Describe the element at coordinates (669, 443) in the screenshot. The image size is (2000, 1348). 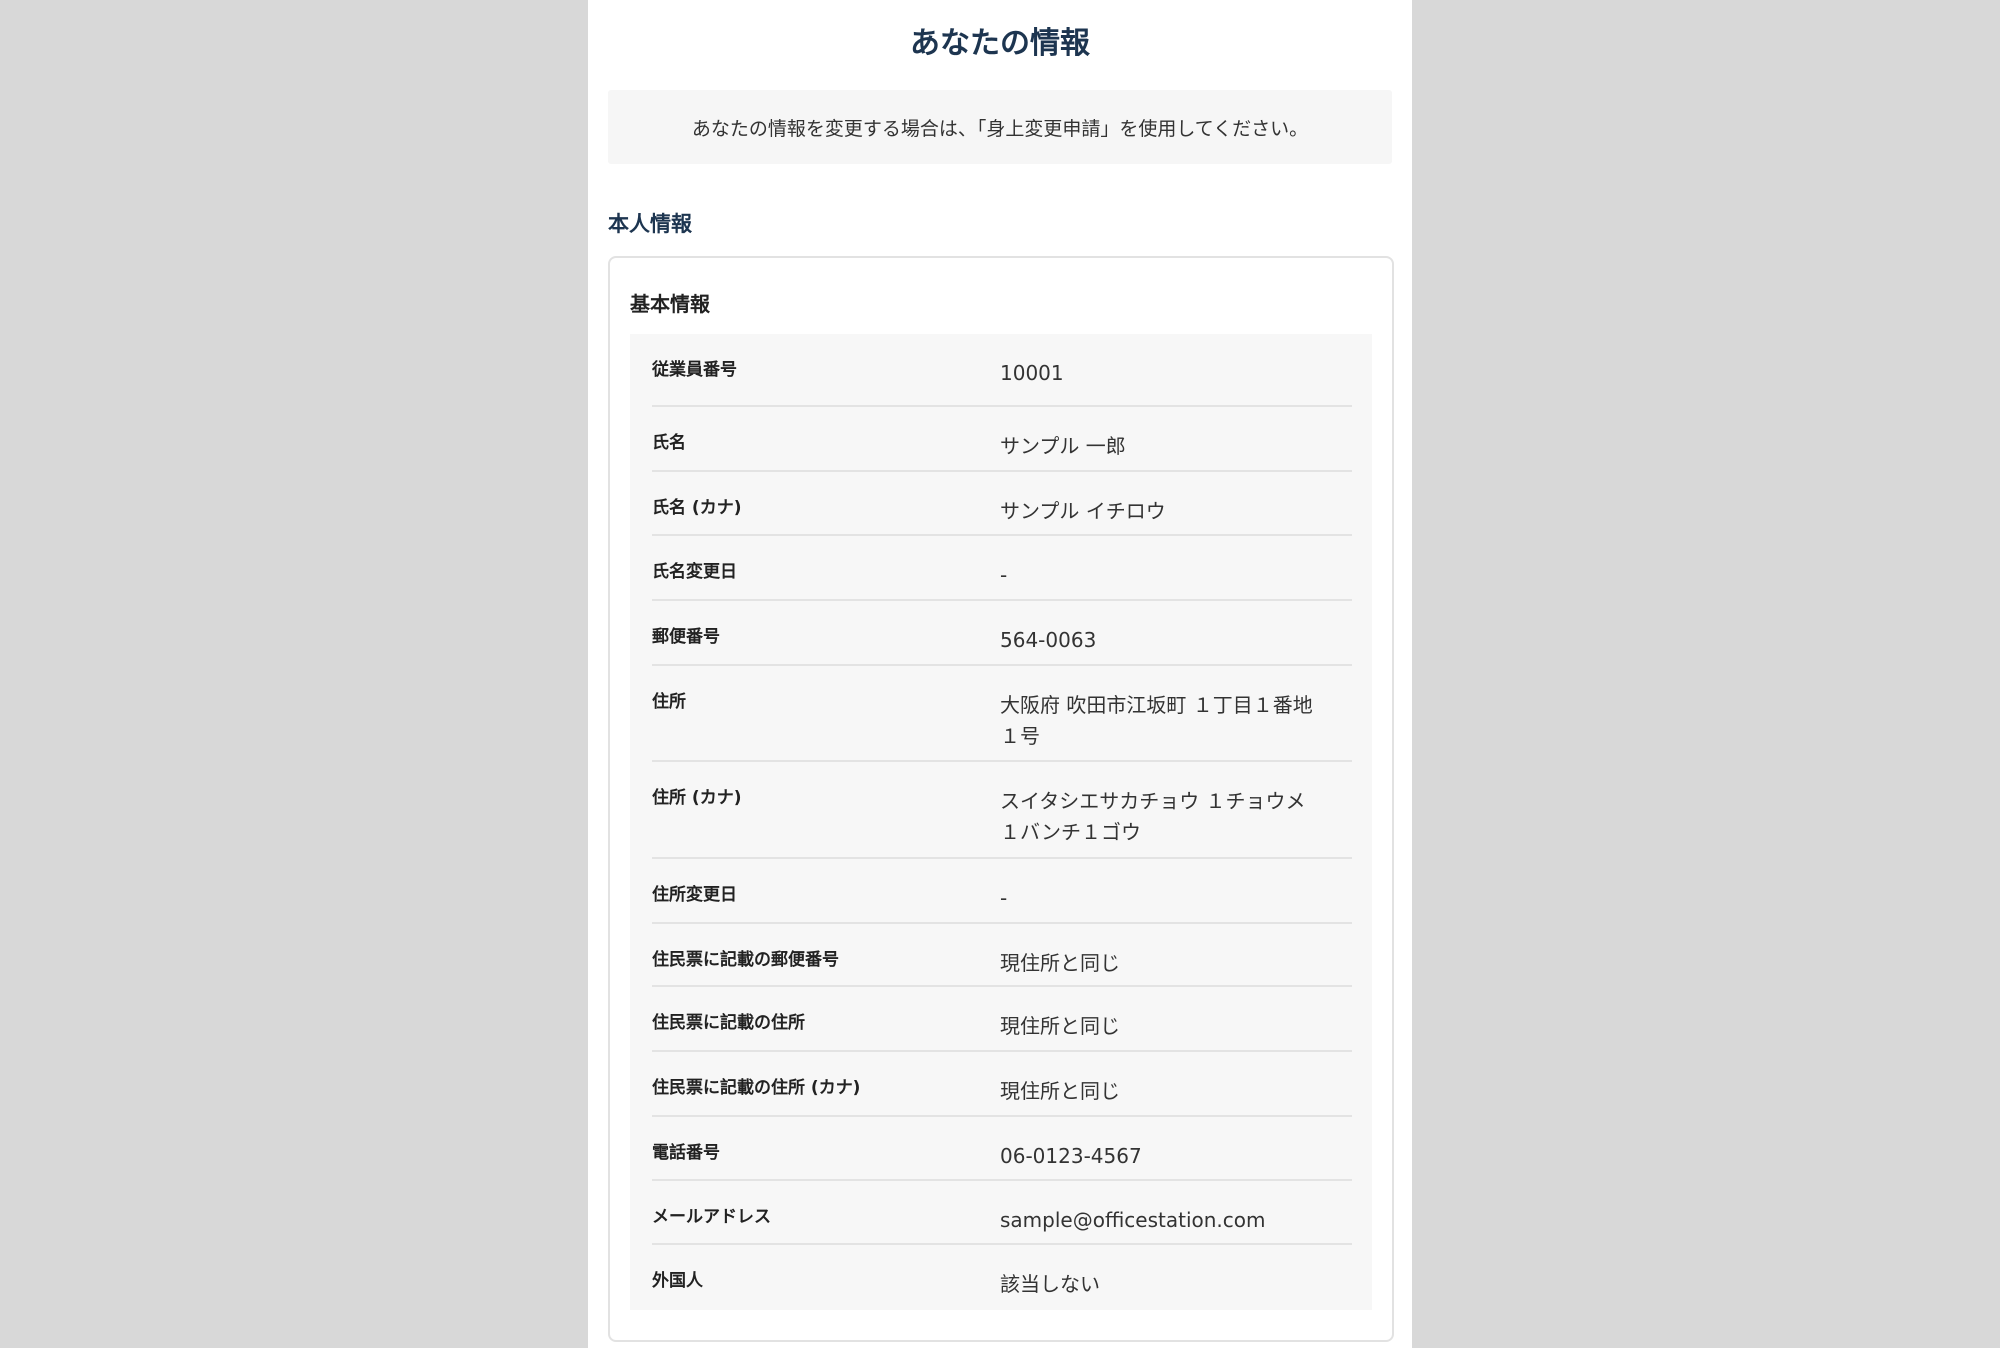
I see `row-label: 氏名` at that location.